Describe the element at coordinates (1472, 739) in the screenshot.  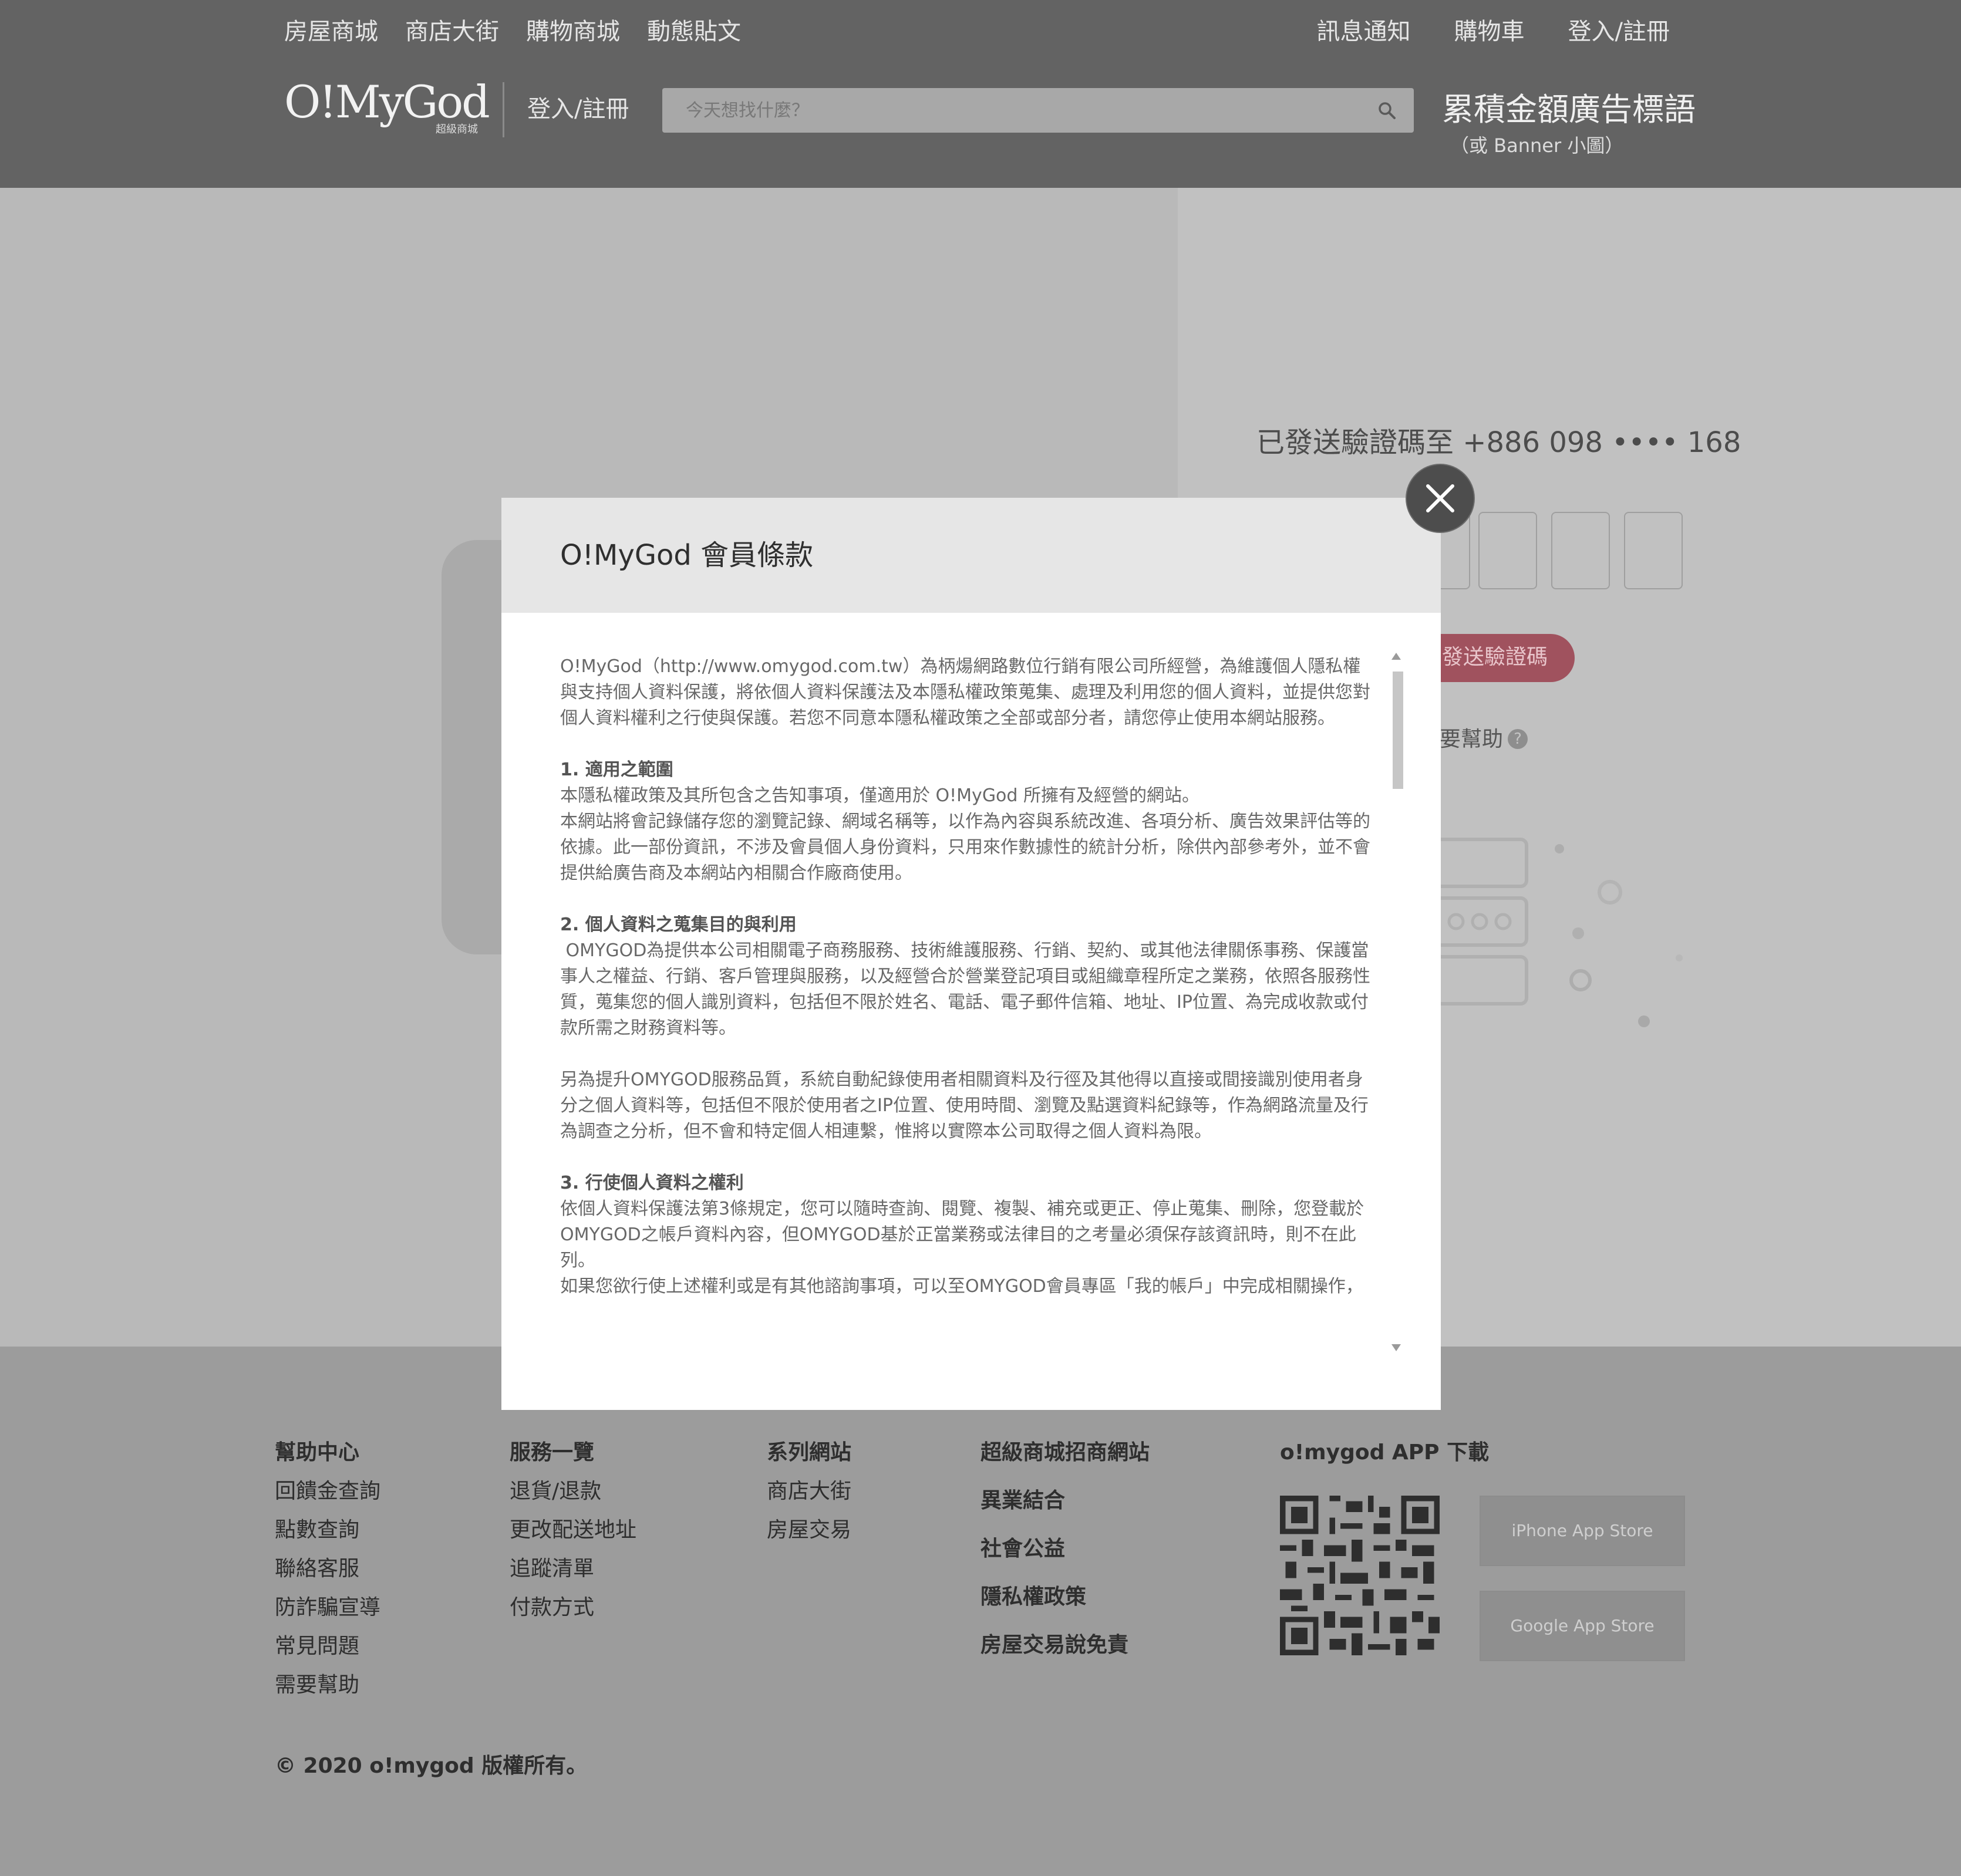
I see `need-help-link: 要幫助` at that location.